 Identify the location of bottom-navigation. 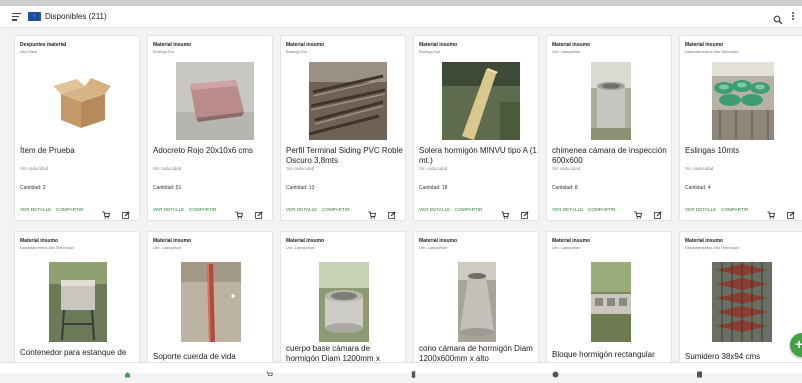
(401, 370).